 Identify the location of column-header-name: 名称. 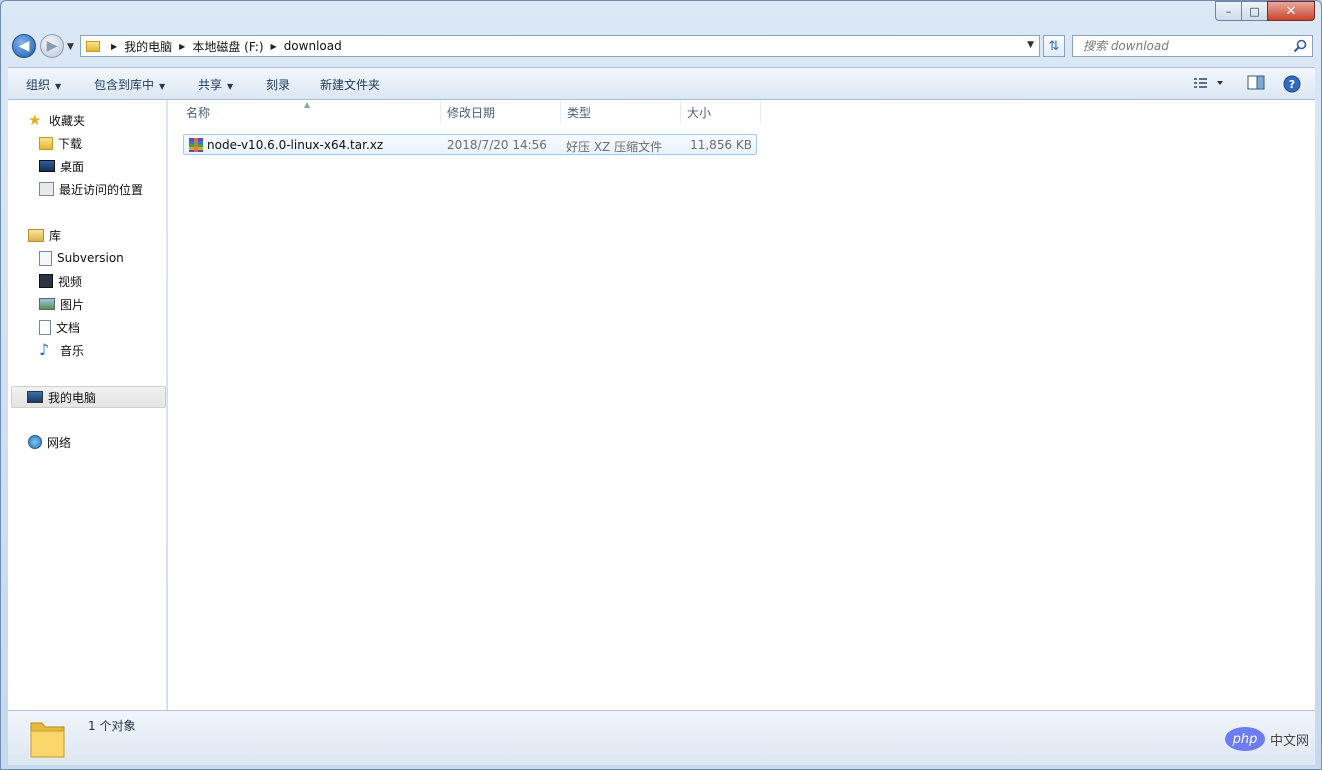
(310, 112).